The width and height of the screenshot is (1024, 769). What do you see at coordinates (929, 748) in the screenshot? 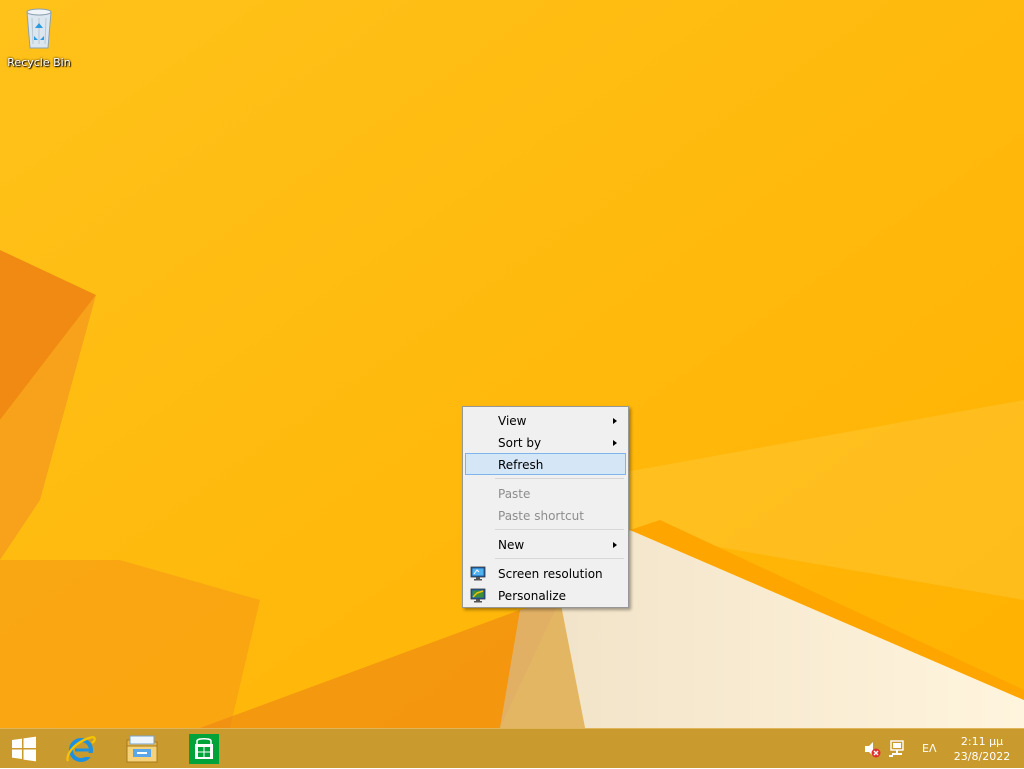
I see `language-indicator: ΕΛ` at bounding box center [929, 748].